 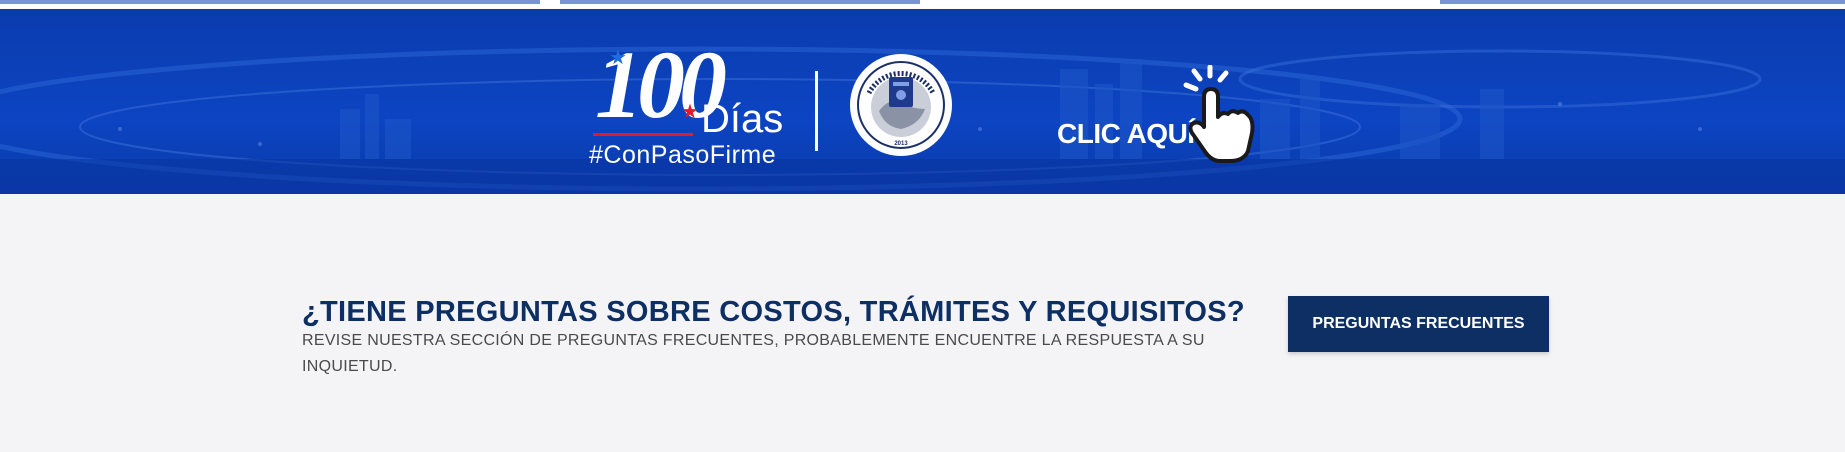 What do you see at coordinates (643, 134) in the screenshot?
I see `logo-underline` at bounding box center [643, 134].